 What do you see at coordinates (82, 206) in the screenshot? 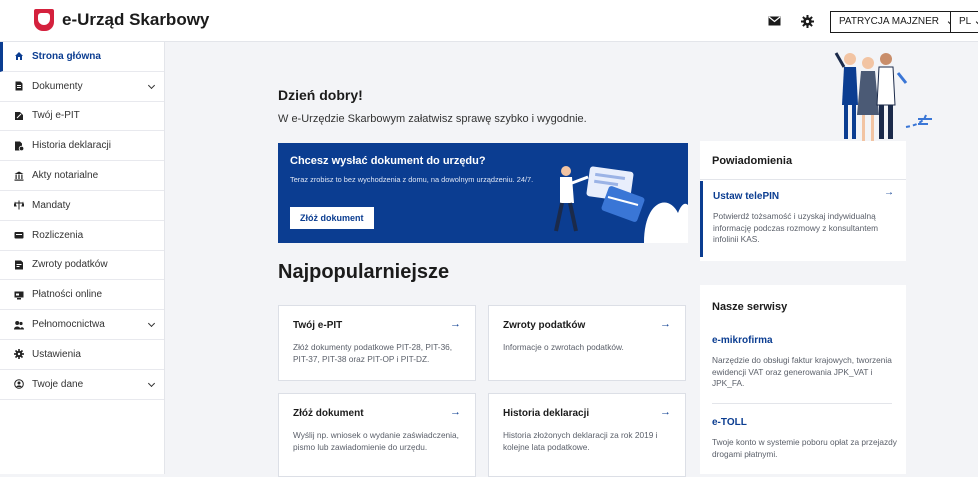
I see `sidebar-item-fines: Mandaty` at bounding box center [82, 206].